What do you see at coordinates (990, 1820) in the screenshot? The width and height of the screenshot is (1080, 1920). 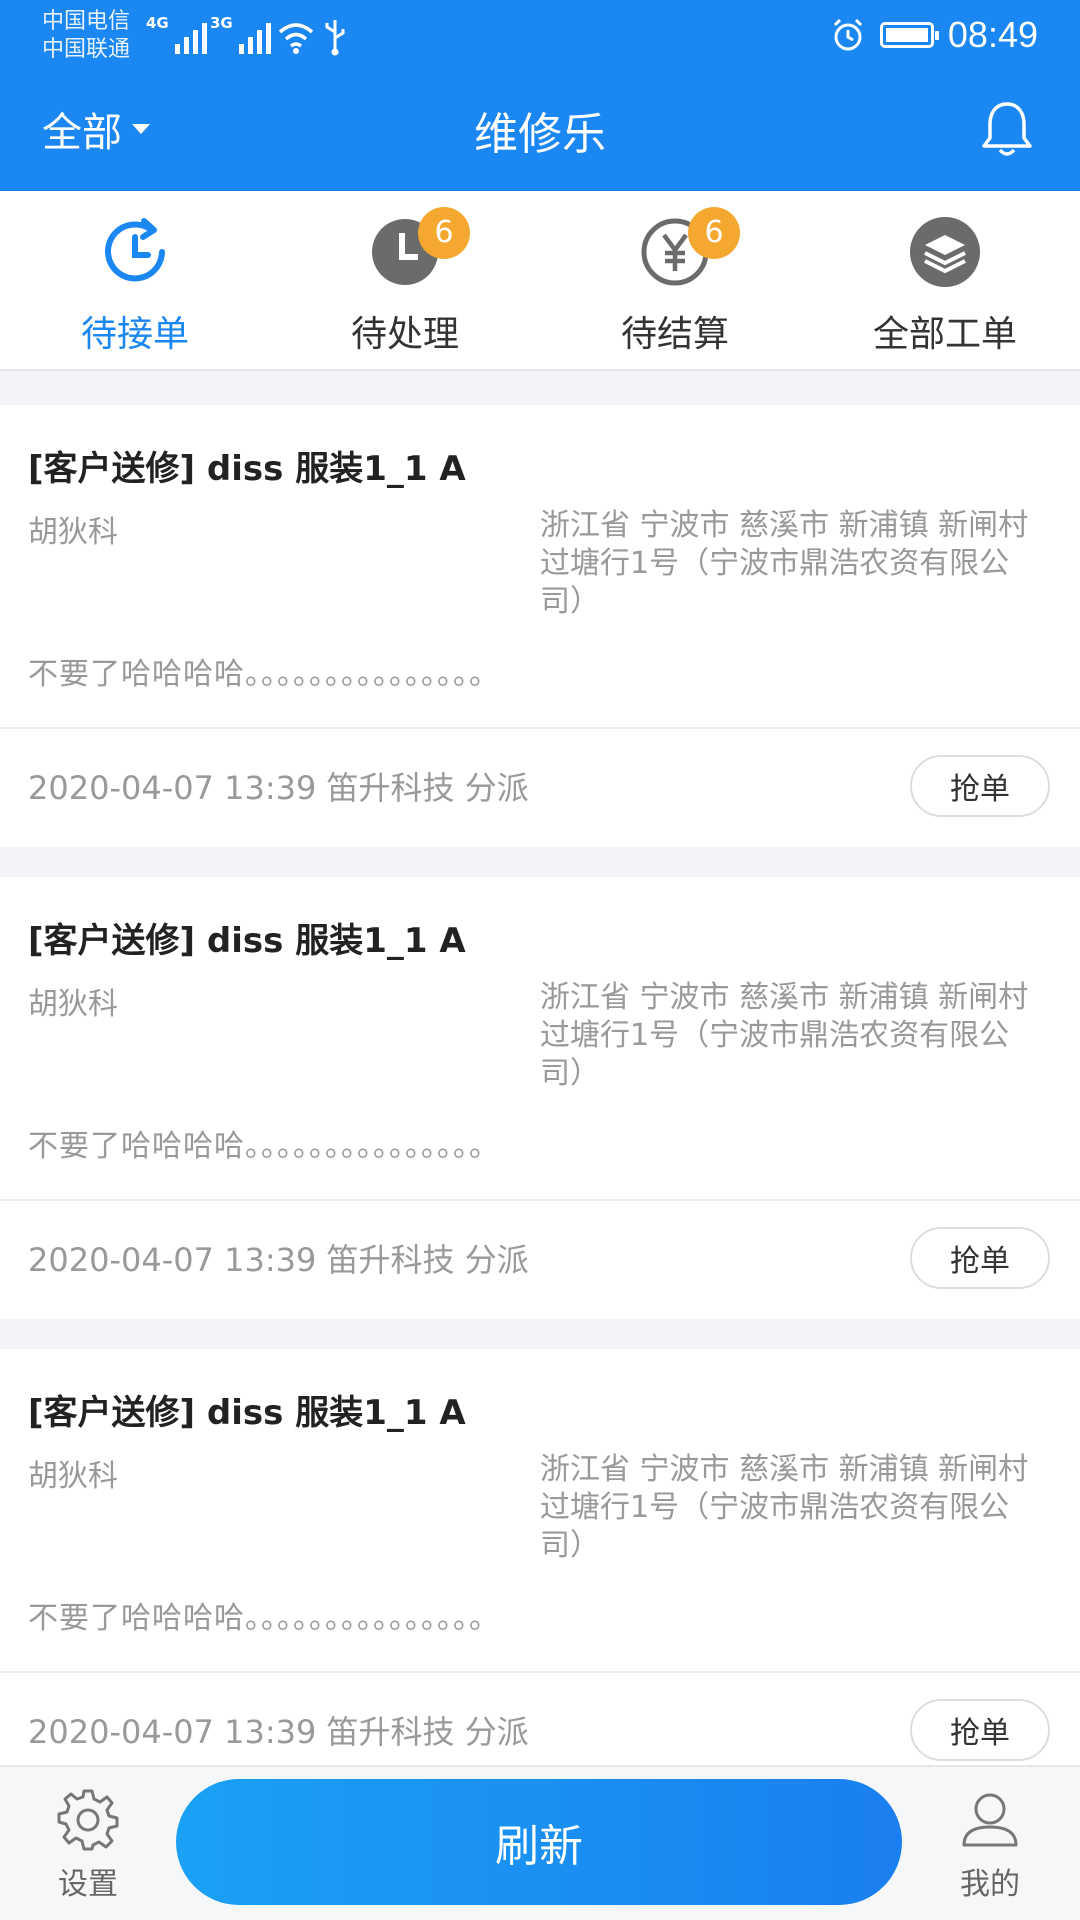 I see `user-icon` at bounding box center [990, 1820].